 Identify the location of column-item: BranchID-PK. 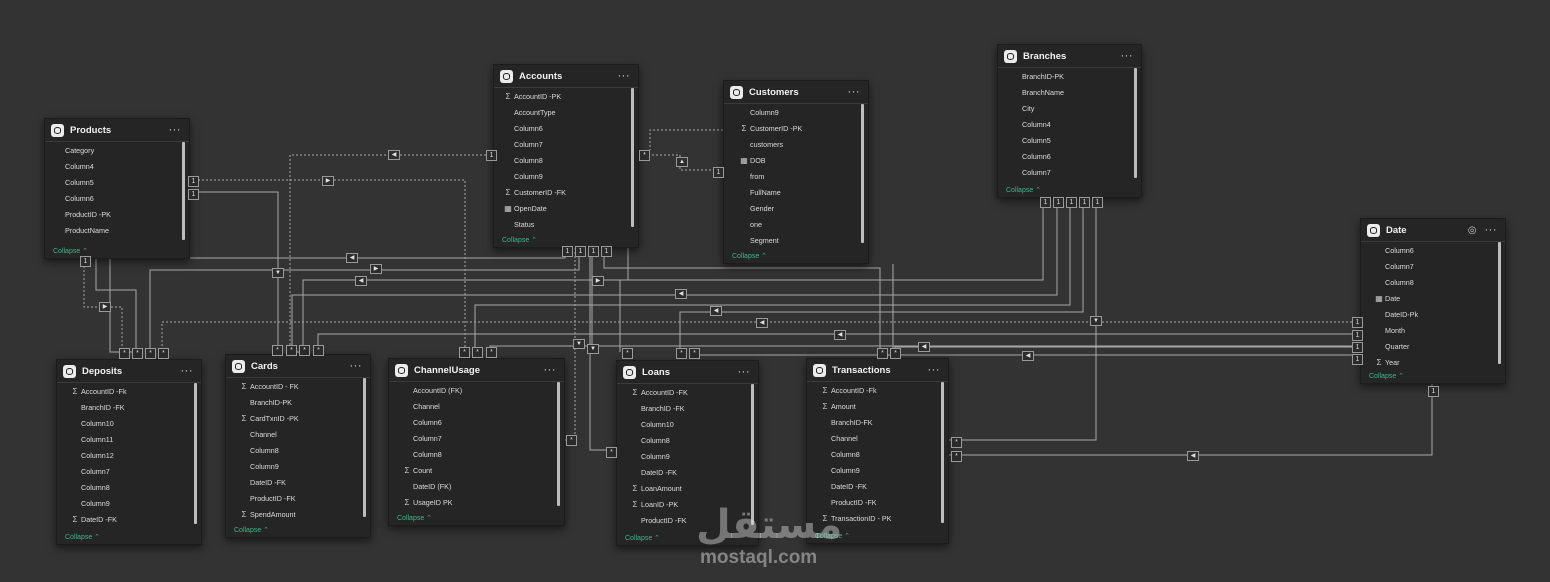
(1070, 76).